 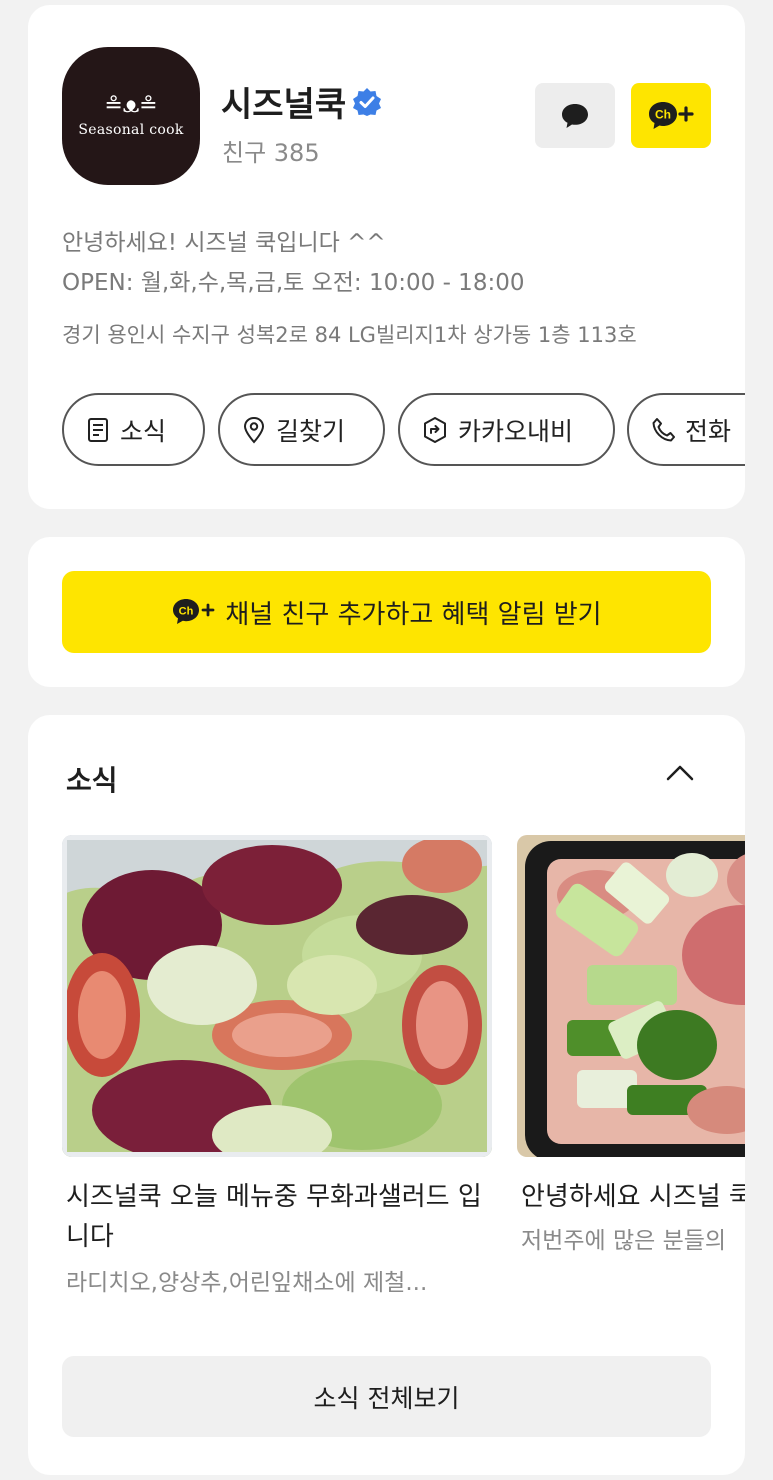 What do you see at coordinates (367, 101) in the screenshot?
I see `verified-badge-icon` at bounding box center [367, 101].